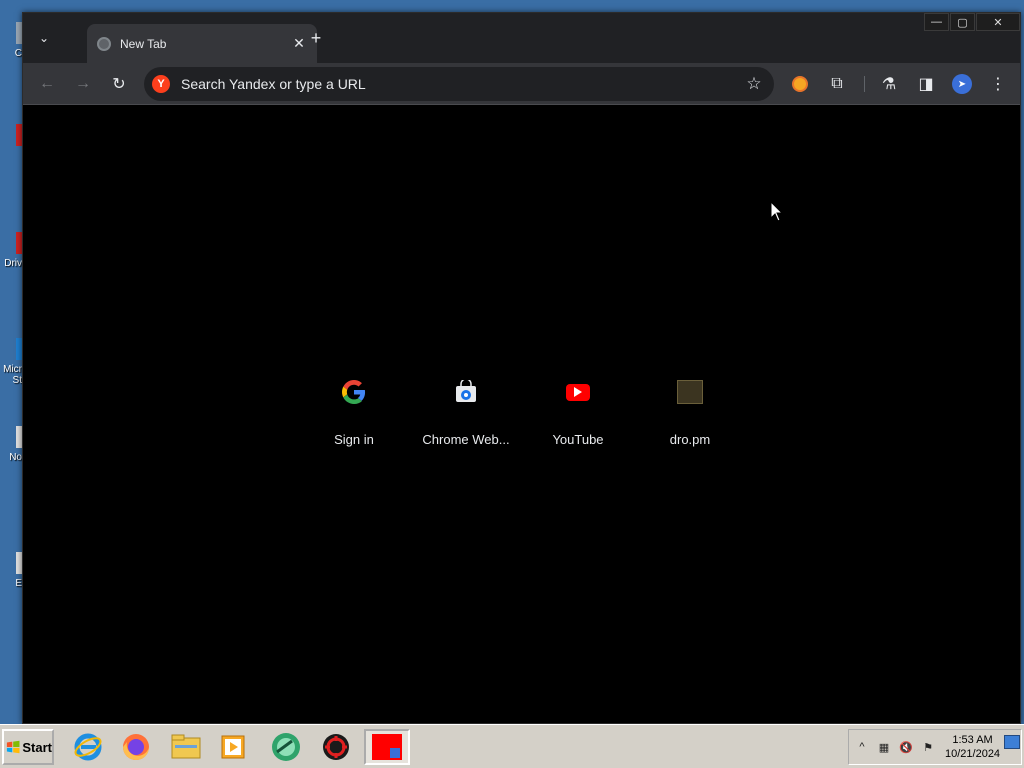  I want to click on avatar: ➤, so click(962, 84).